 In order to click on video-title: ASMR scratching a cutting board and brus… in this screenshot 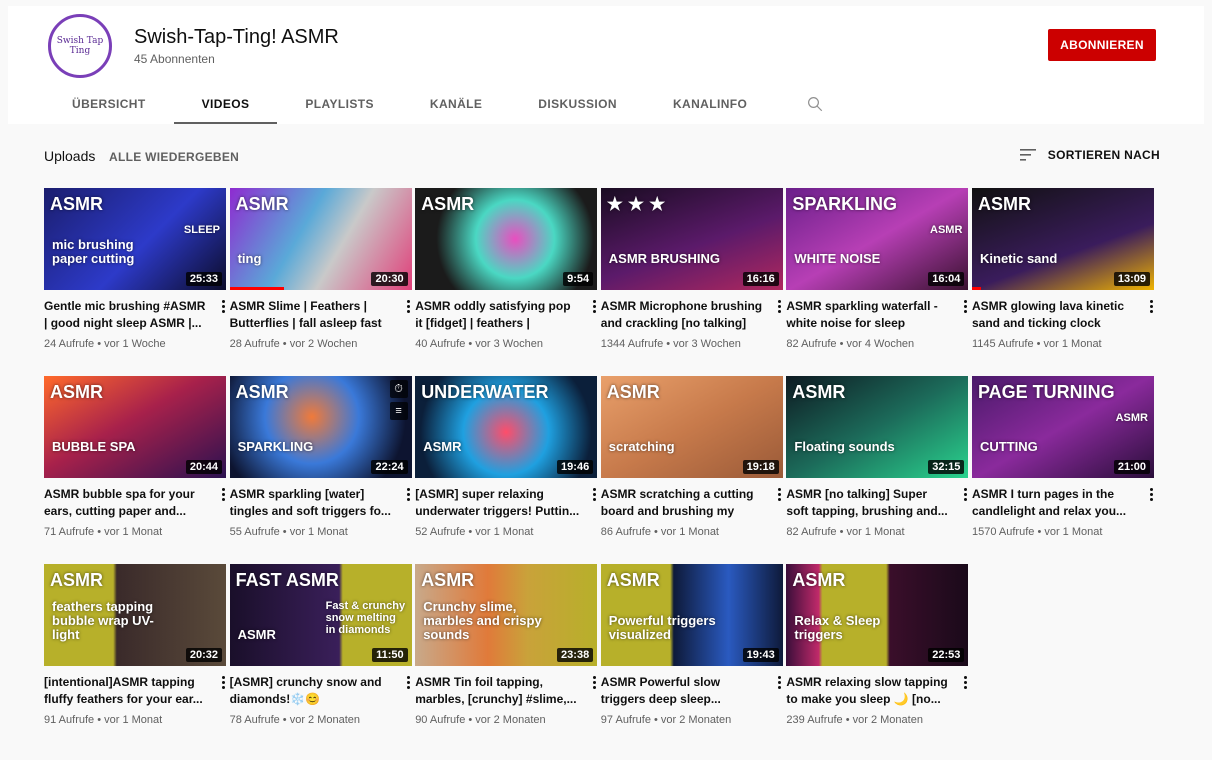, I will do `click(683, 503)`.